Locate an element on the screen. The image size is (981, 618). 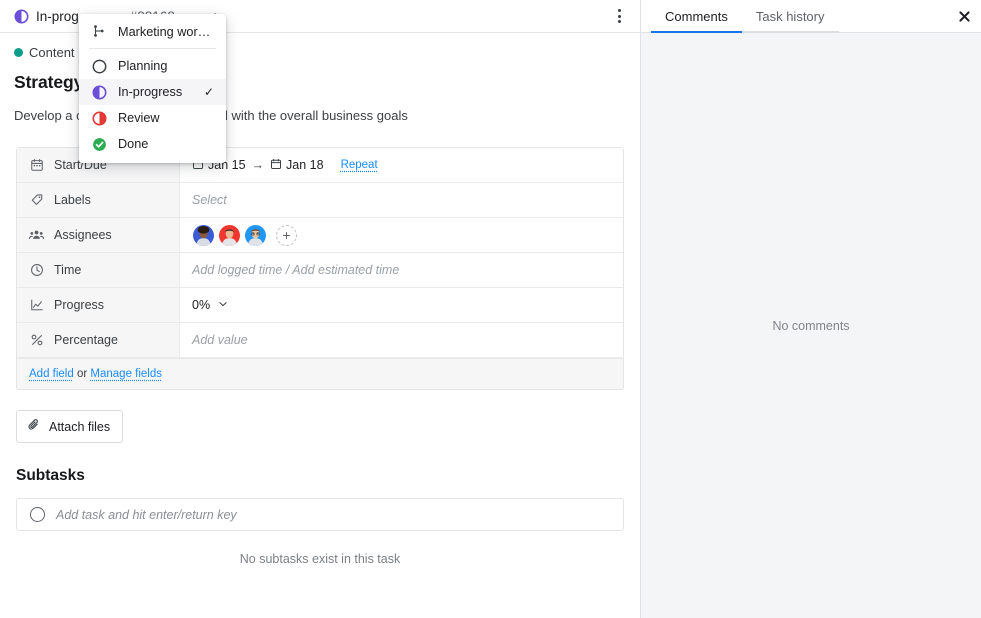
progress-value: 0% is located at coordinates (201, 305).